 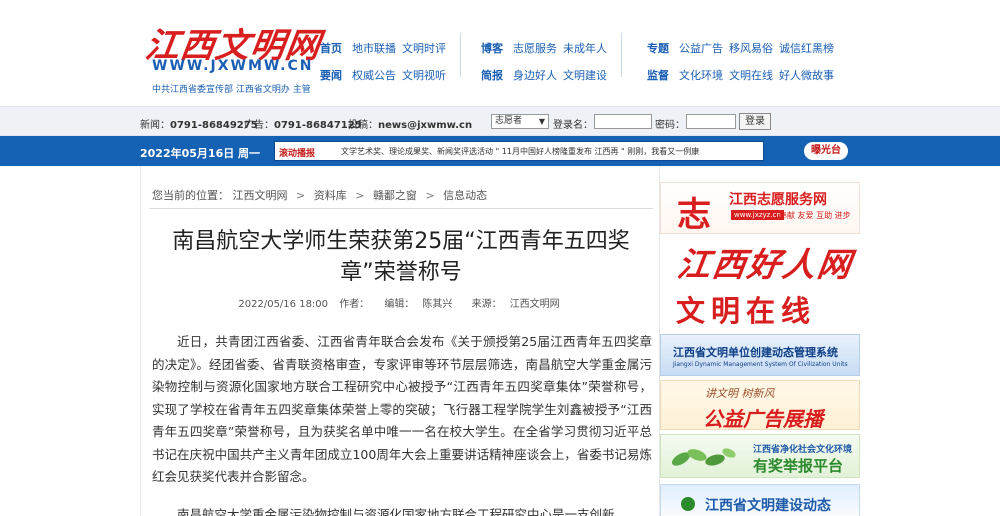 I want to click on nav-home: 首页, so click(x=331, y=48).